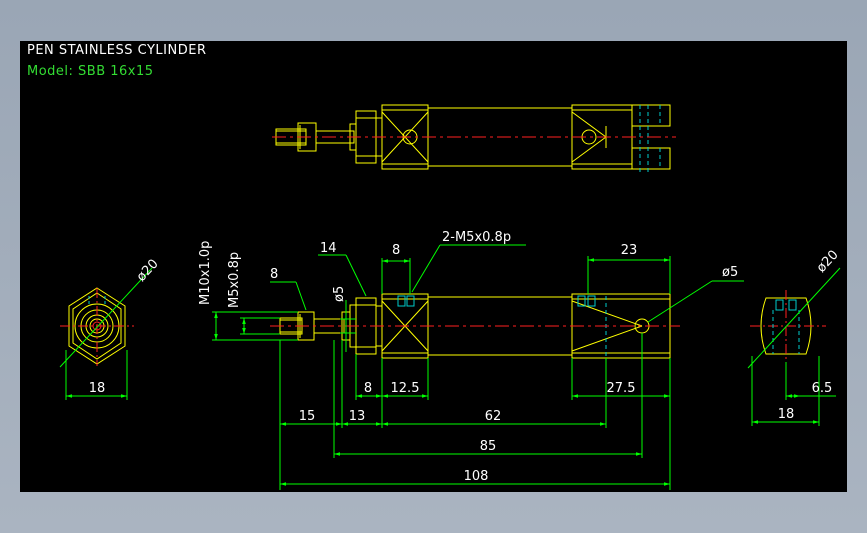  Describe the element at coordinates (621, 388) in the screenshot. I see `dim-27-5: 27.5` at that location.